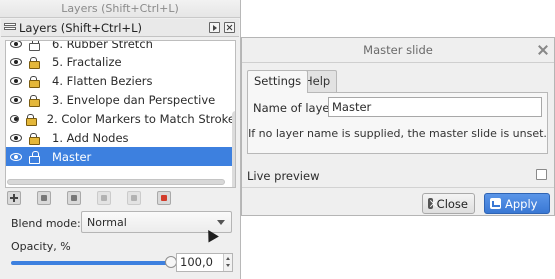 This screenshot has width=555, height=279. What do you see at coordinates (14, 198) in the screenshot?
I see `add-layer-icon` at bounding box center [14, 198].